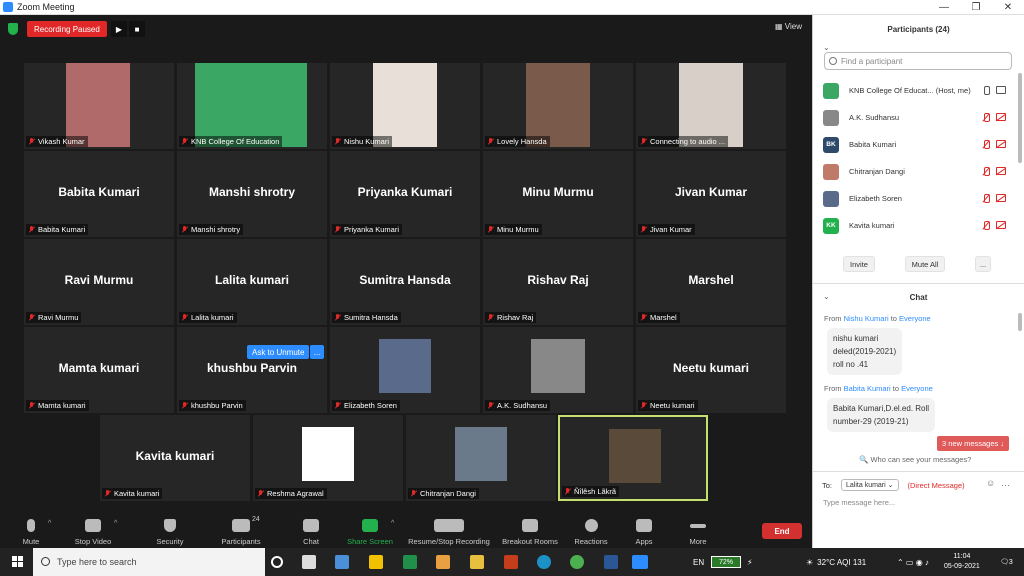 The image size is (1024, 576). What do you see at coordinates (915, 144) in the screenshot?
I see `participant-row: BK Babita Kumari` at bounding box center [915, 144].